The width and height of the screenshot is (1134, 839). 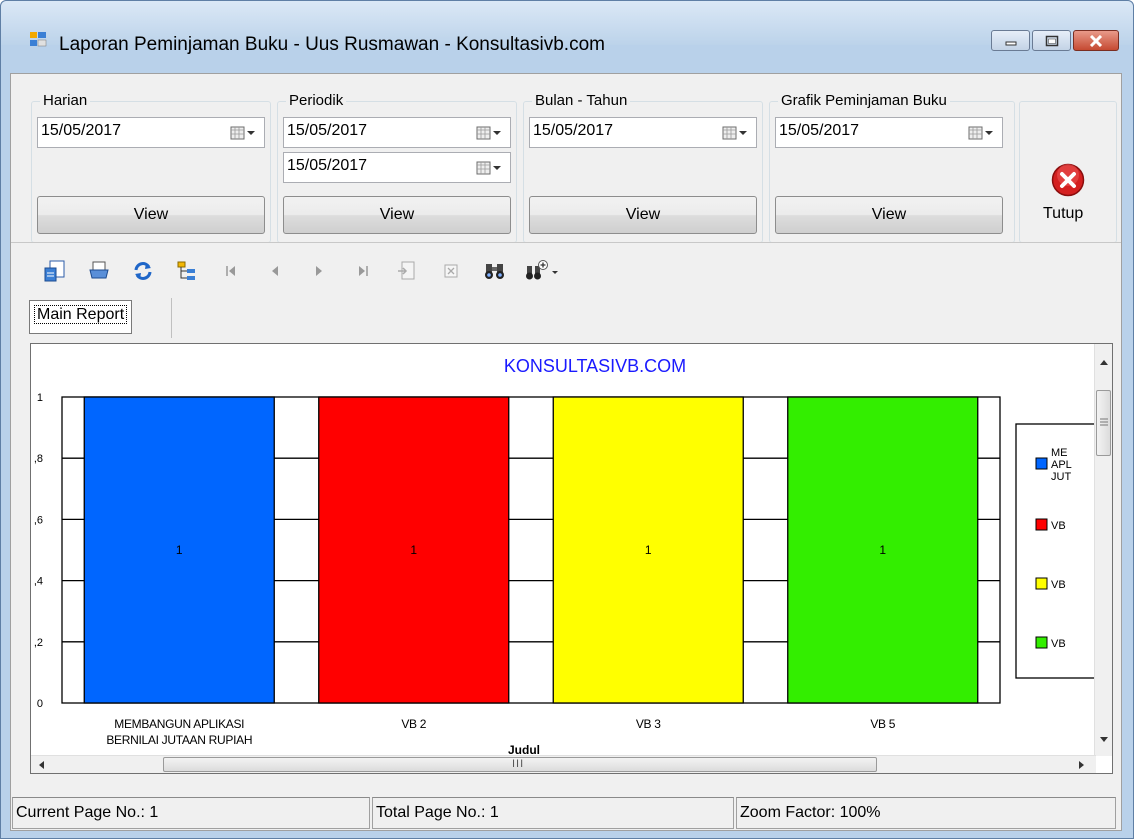 I want to click on maximize-button, so click(x=1051, y=40).